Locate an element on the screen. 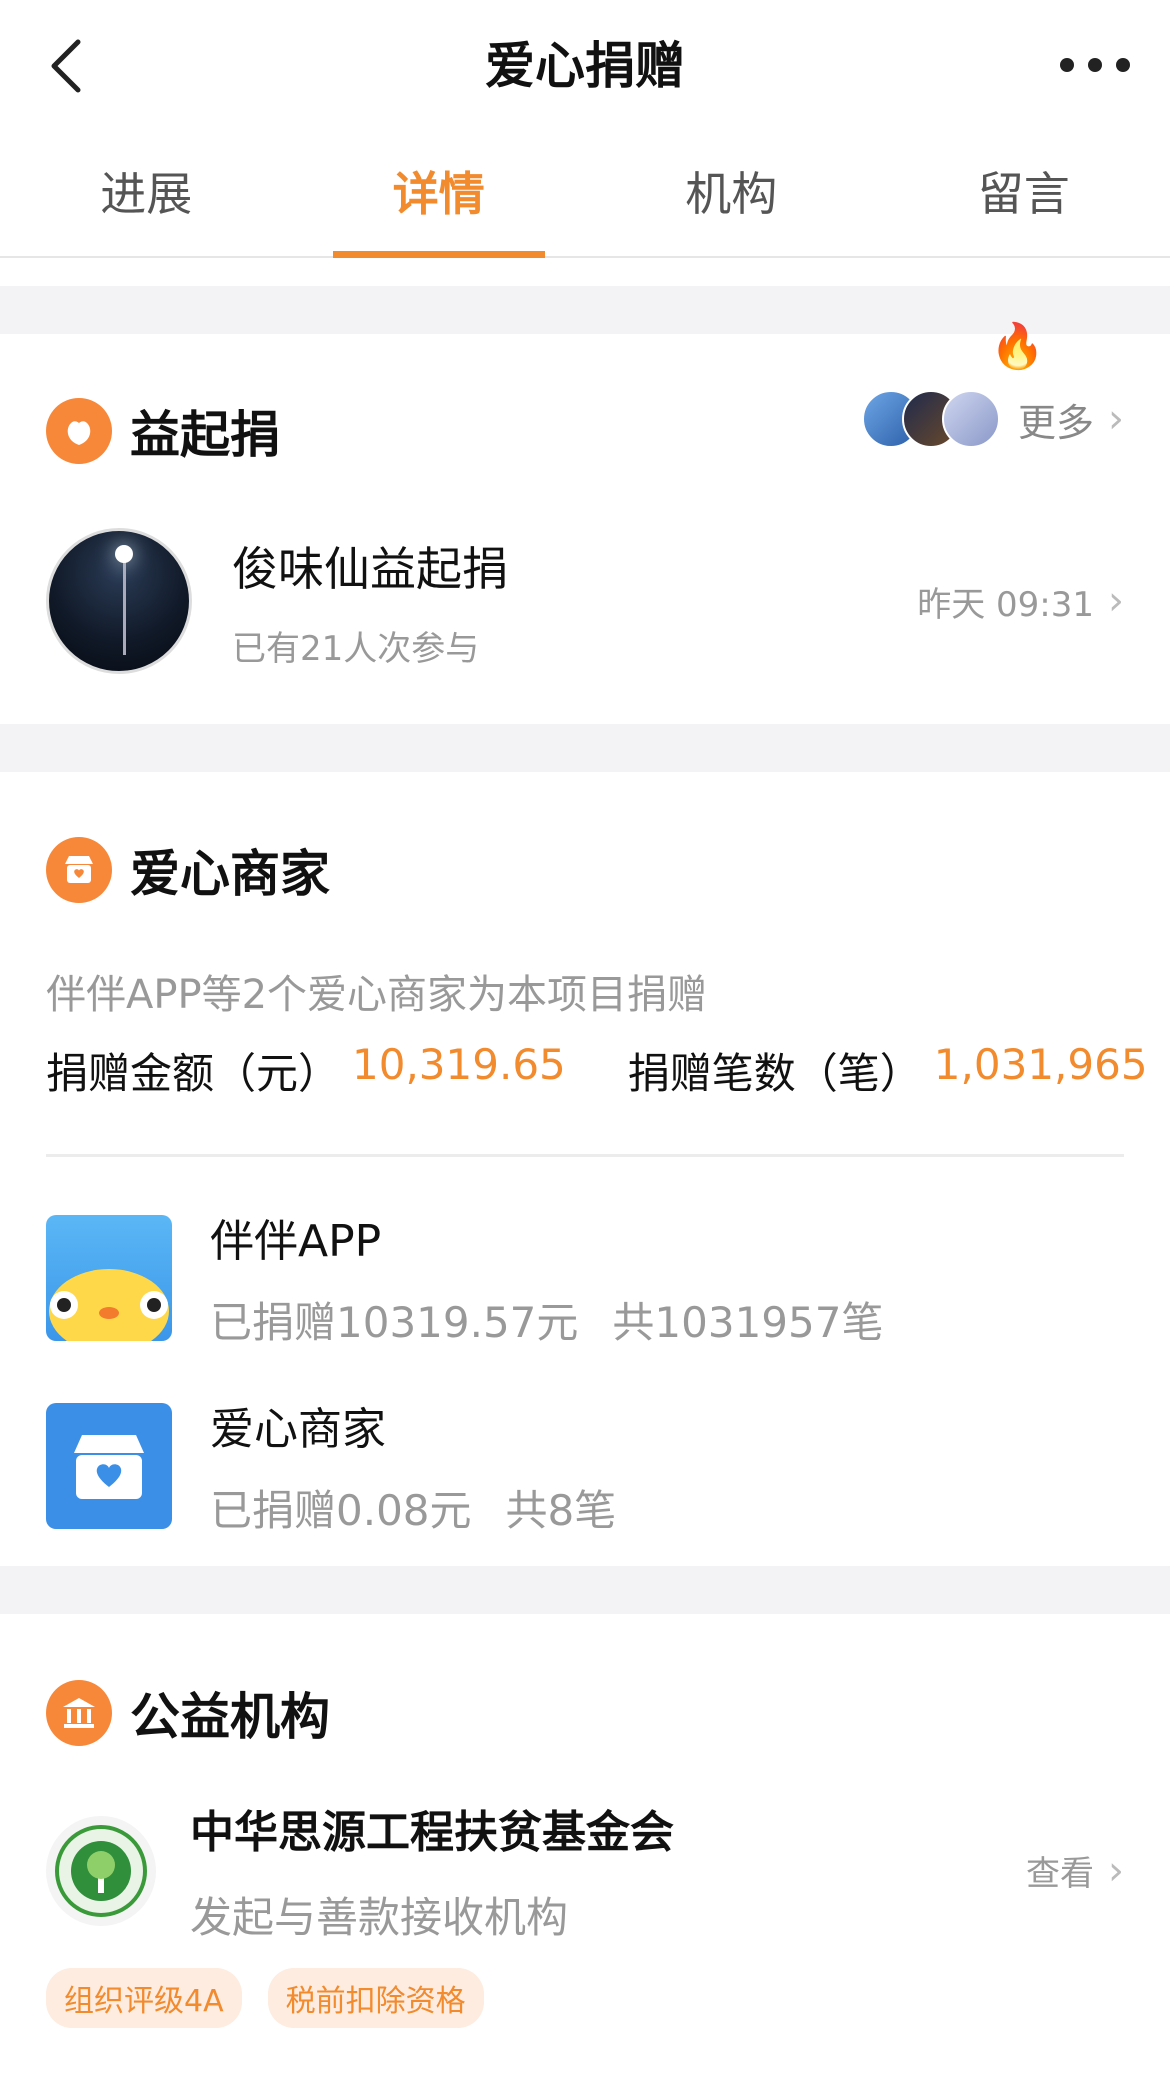 The image size is (1170, 2074). tab-bar: 进展 详情 机构 留言 is located at coordinates (585, 194).